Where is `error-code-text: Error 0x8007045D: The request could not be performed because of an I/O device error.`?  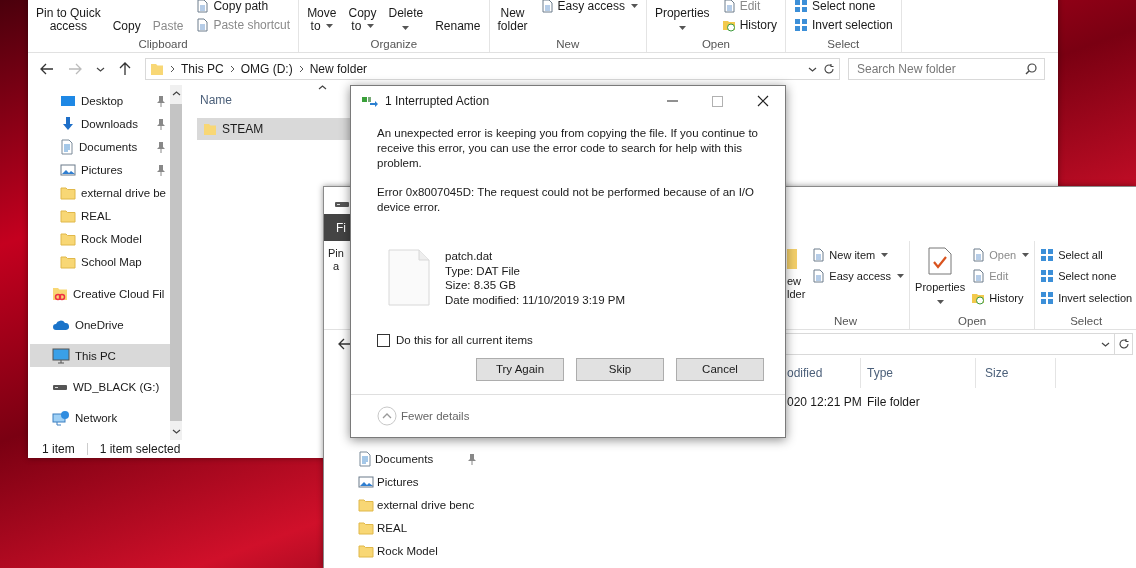 error-code-text: Error 0x8007045D: The request could not be performed because of an I/O device error. is located at coordinates (566, 200).